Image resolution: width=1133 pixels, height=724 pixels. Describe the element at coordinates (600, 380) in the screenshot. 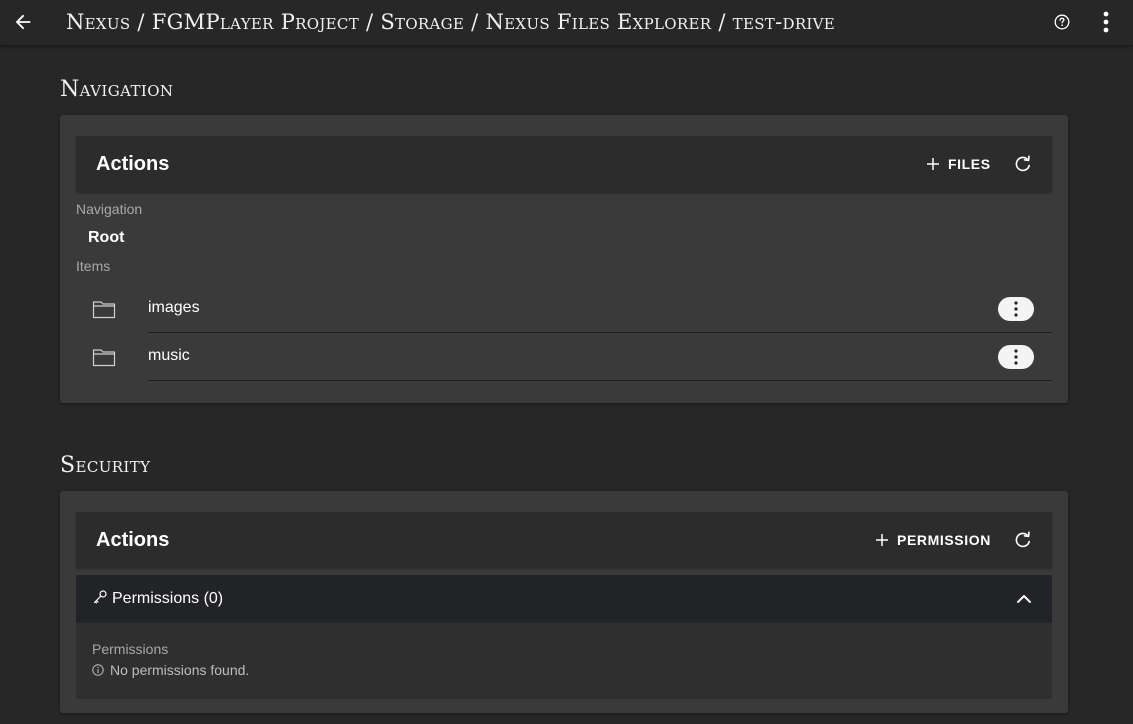

I see `divider` at that location.